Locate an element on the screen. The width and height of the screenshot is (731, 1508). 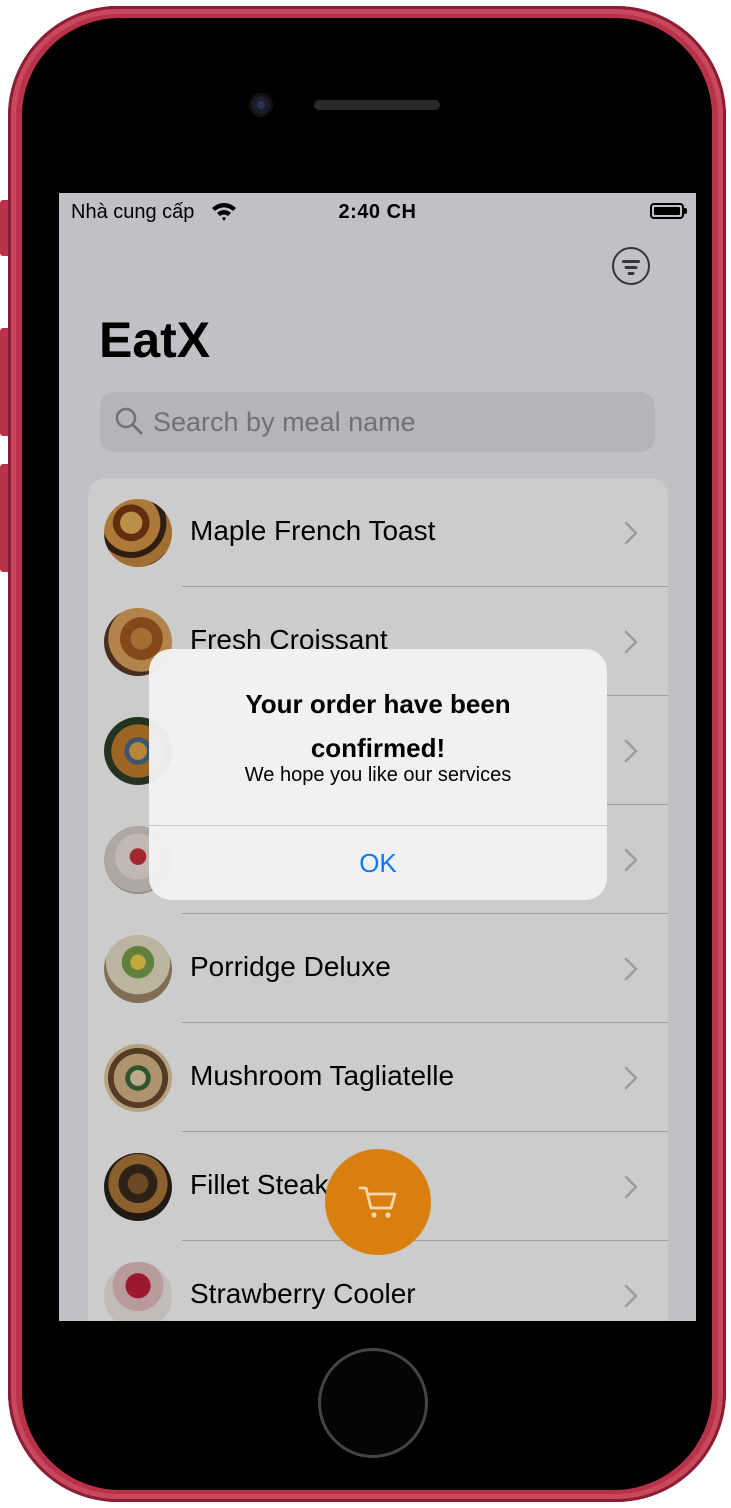
alert-title: Your order have been confirmed! is located at coordinates (378, 726).